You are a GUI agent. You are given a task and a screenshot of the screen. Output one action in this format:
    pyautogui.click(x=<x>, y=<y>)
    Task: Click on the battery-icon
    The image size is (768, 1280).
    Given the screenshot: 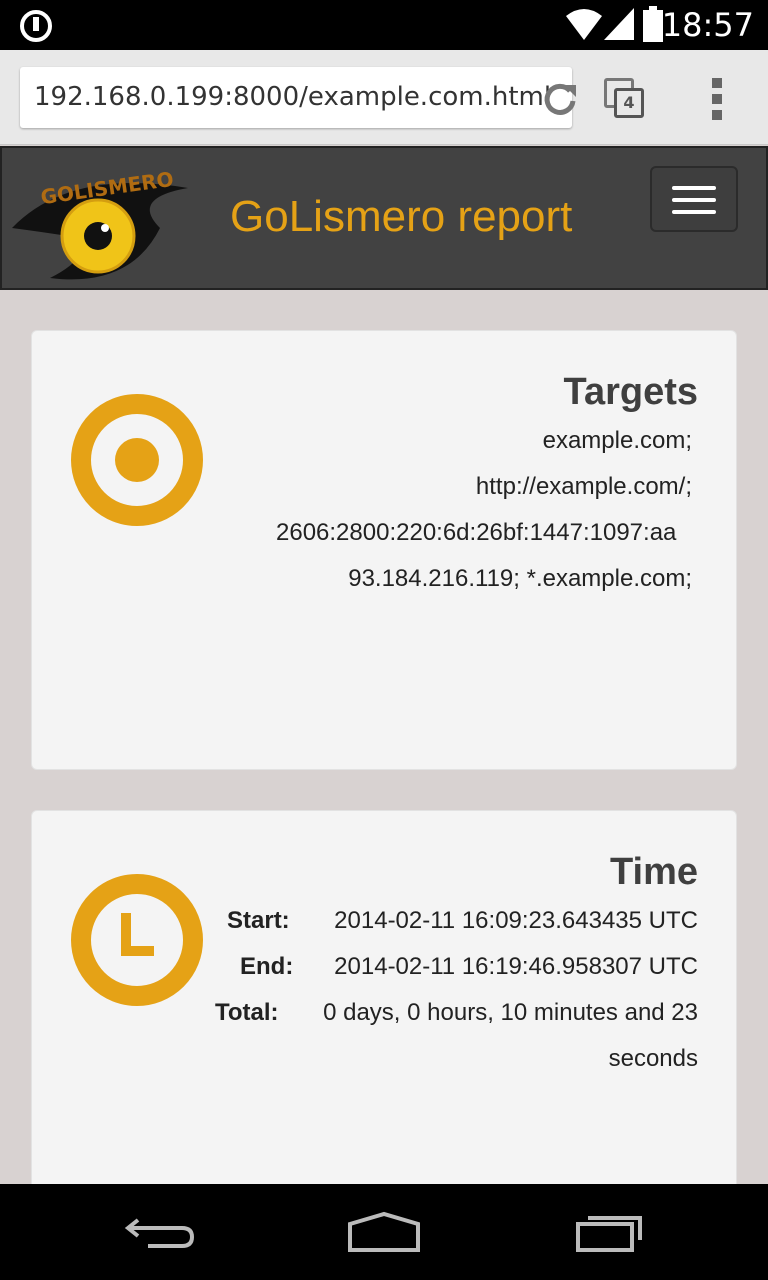 What is the action you would take?
    pyautogui.click(x=653, y=24)
    